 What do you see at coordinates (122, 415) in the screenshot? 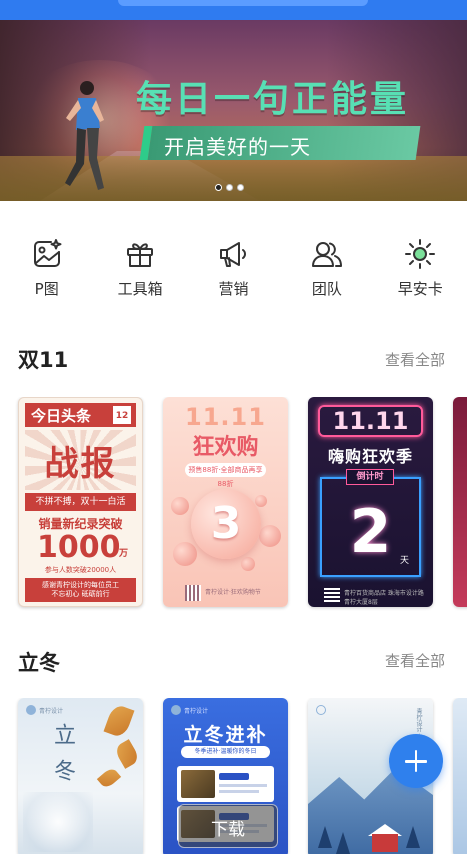
I see `date-badge: 12` at bounding box center [122, 415].